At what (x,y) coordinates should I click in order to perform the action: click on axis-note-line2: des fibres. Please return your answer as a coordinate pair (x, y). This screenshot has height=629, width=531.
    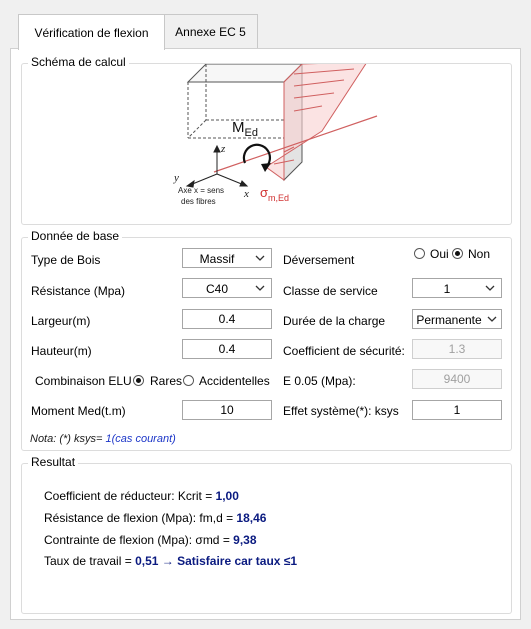
    Looking at the image, I should click on (198, 201).